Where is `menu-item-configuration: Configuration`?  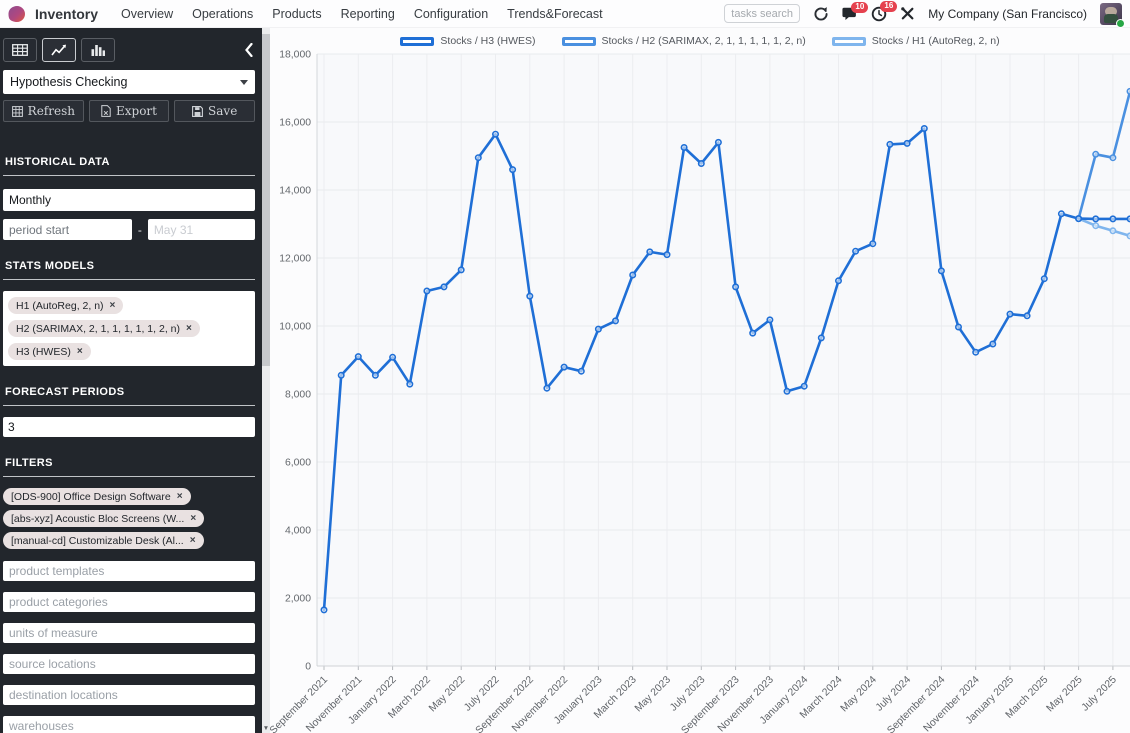
menu-item-configuration: Configuration is located at coordinates (451, 14).